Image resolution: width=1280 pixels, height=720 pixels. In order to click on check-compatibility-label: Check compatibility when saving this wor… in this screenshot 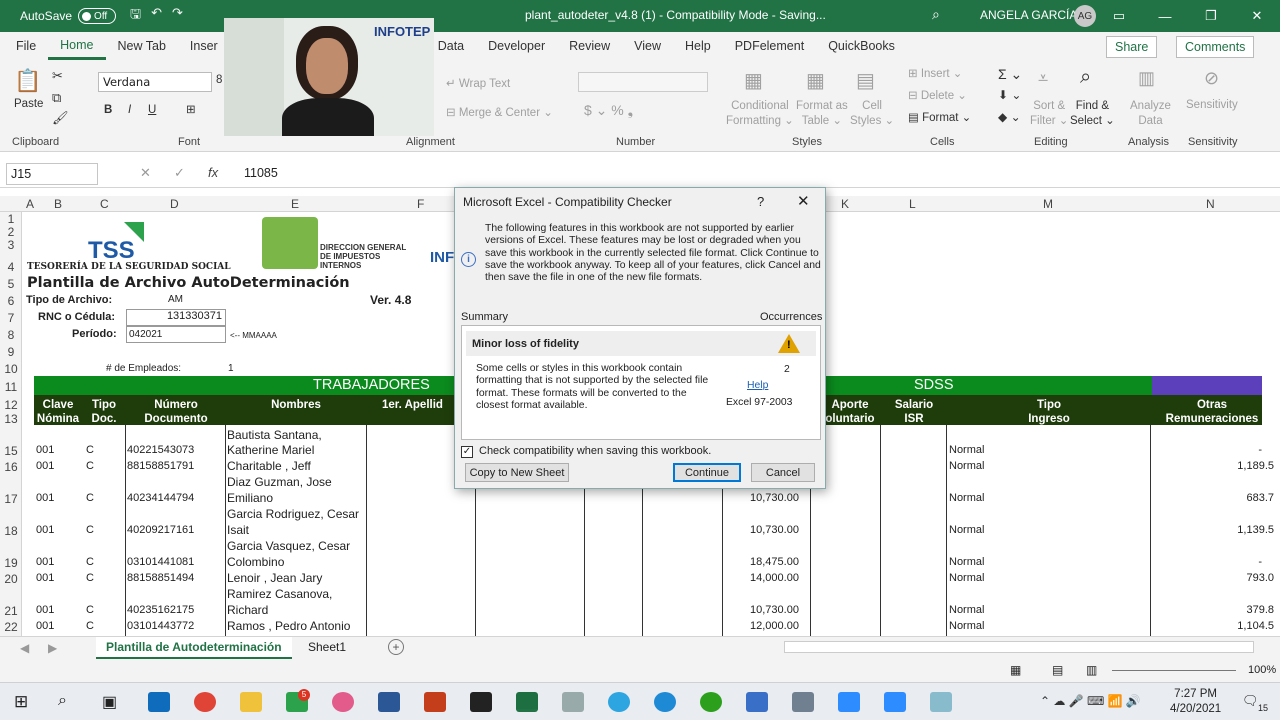, I will do `click(595, 451)`.